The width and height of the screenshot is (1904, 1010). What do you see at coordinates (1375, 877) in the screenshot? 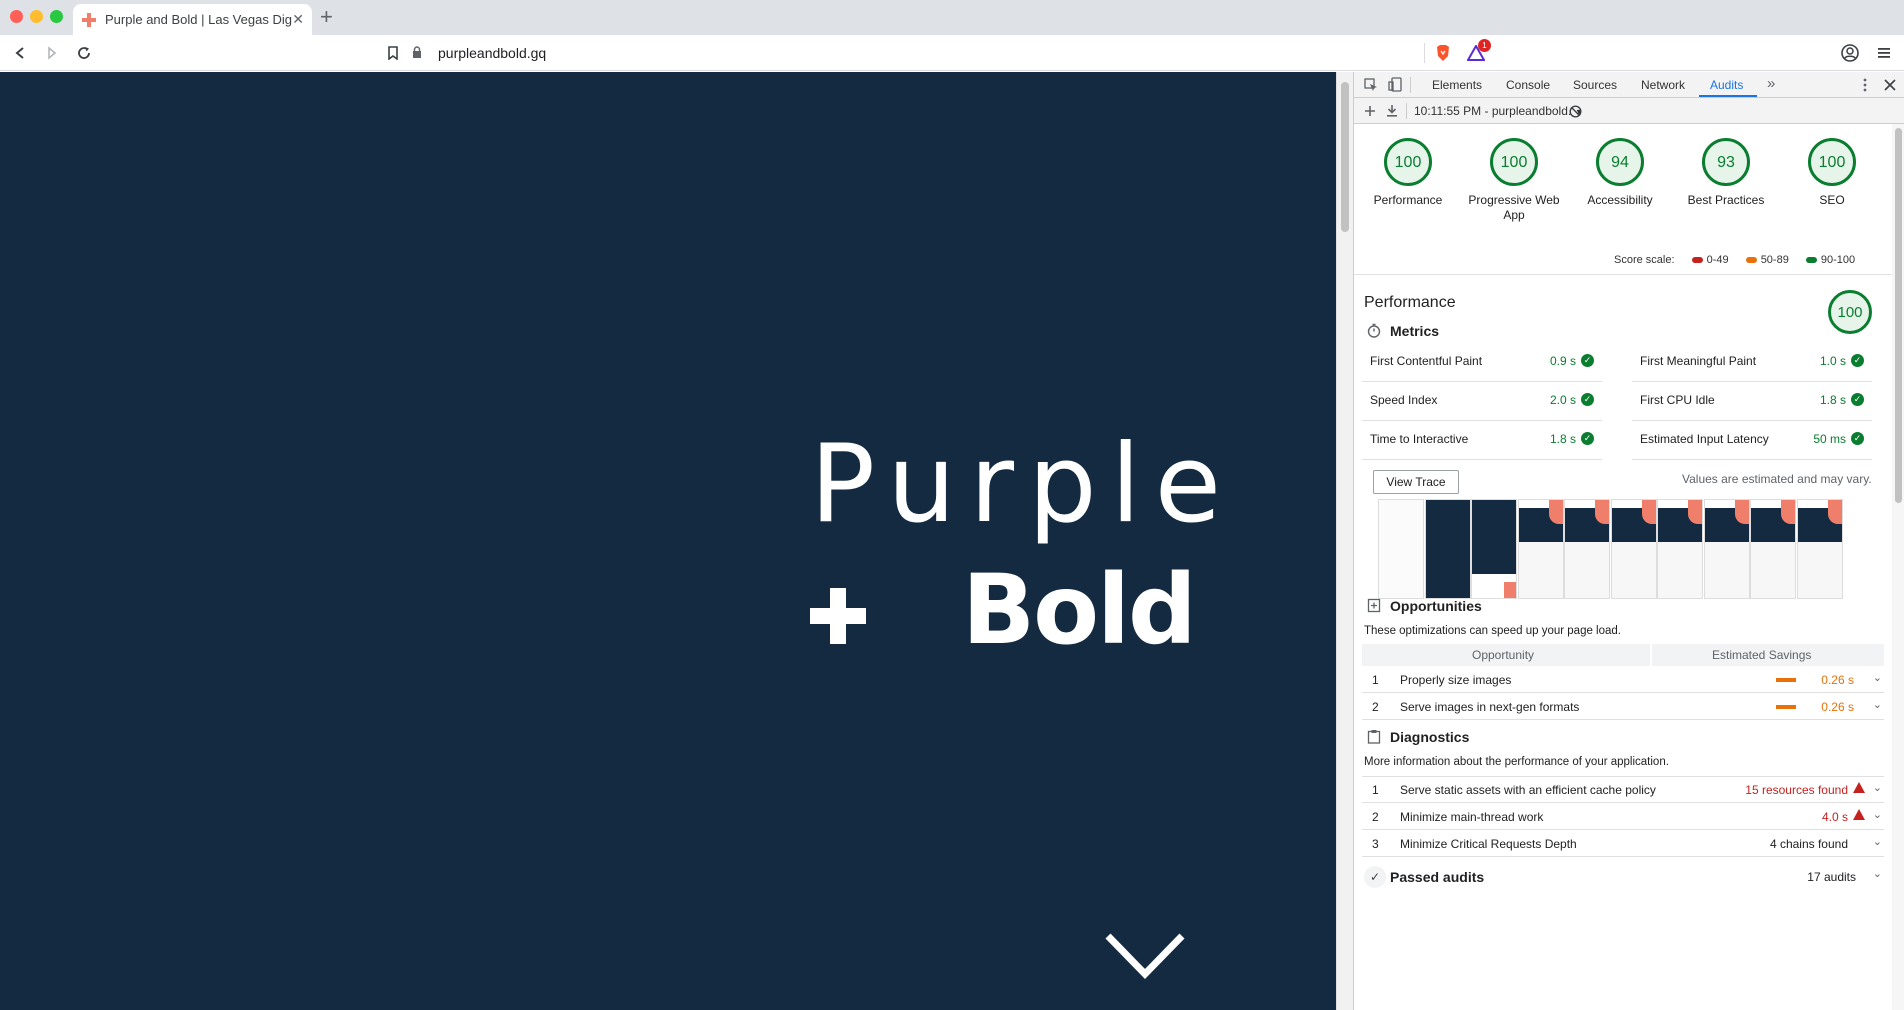
I see `checkmark-icon: ✓` at bounding box center [1375, 877].